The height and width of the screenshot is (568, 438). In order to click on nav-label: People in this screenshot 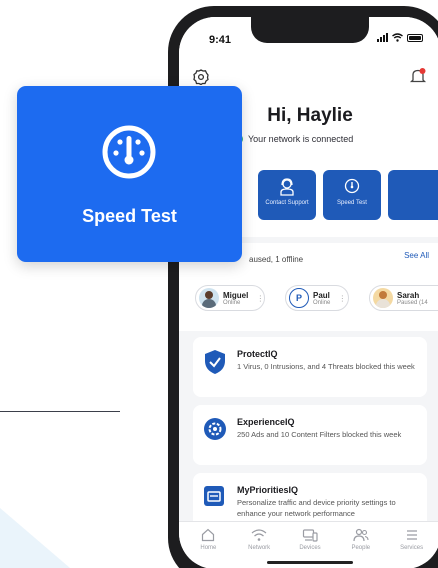, I will do `click(361, 548)`.